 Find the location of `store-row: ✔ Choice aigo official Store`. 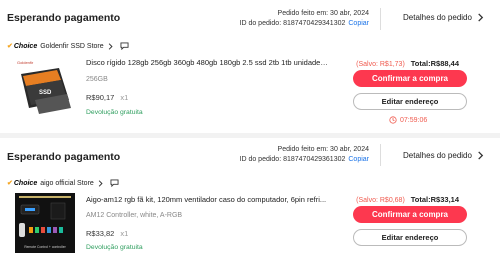

store-row: ✔ Choice aigo official Store is located at coordinates (63, 183).